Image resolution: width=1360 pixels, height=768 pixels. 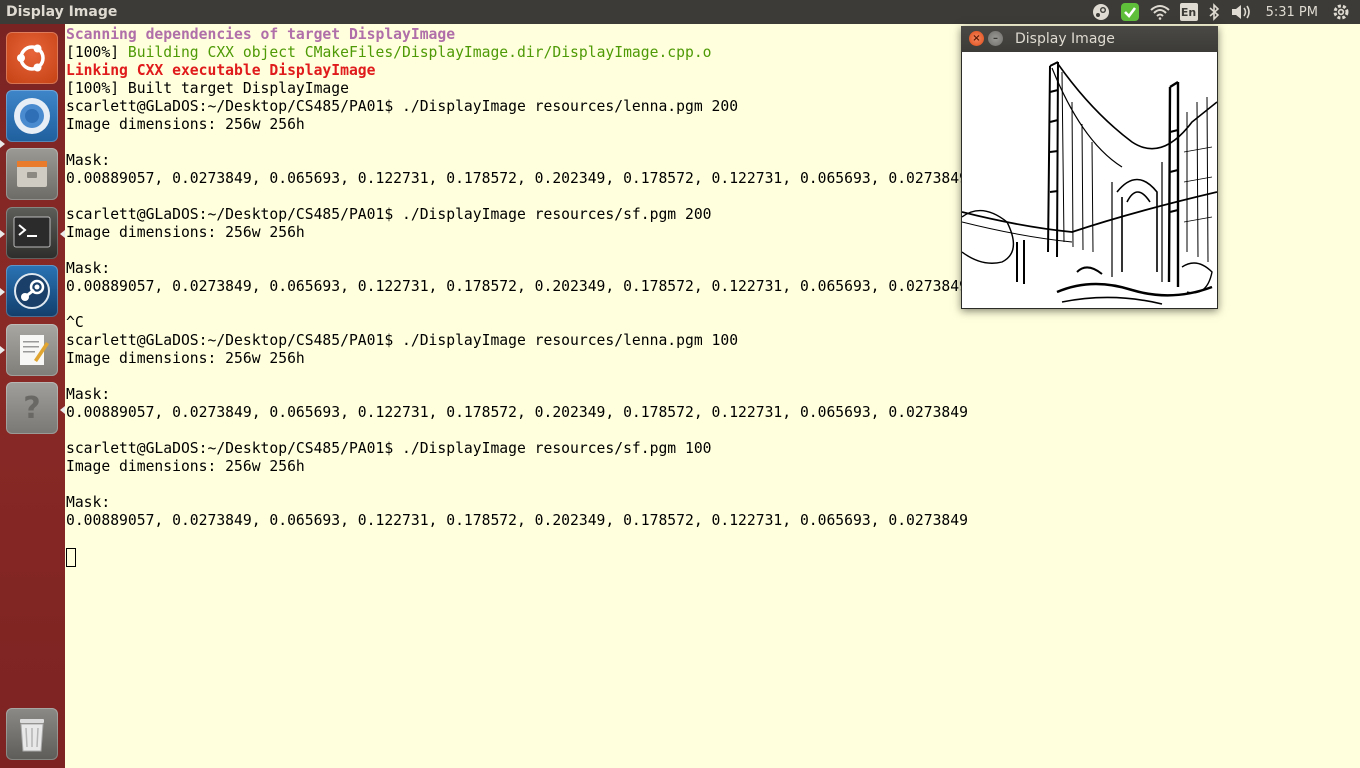 I want to click on window-titlebar: × – Display Image, so click(x=1089, y=39).